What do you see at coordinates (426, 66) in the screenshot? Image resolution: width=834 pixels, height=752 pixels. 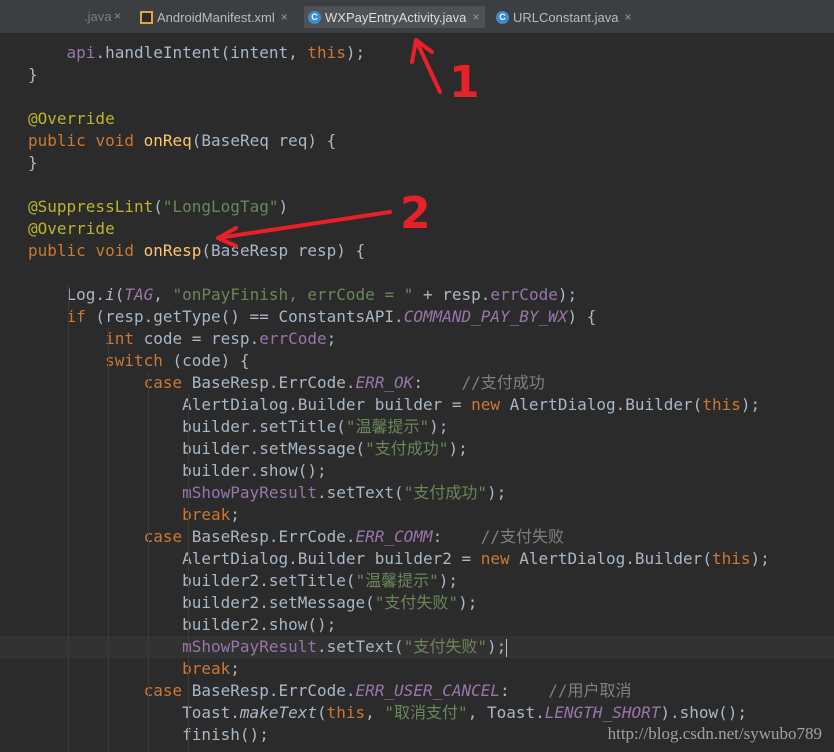 I see `arrow-1-icon` at bounding box center [426, 66].